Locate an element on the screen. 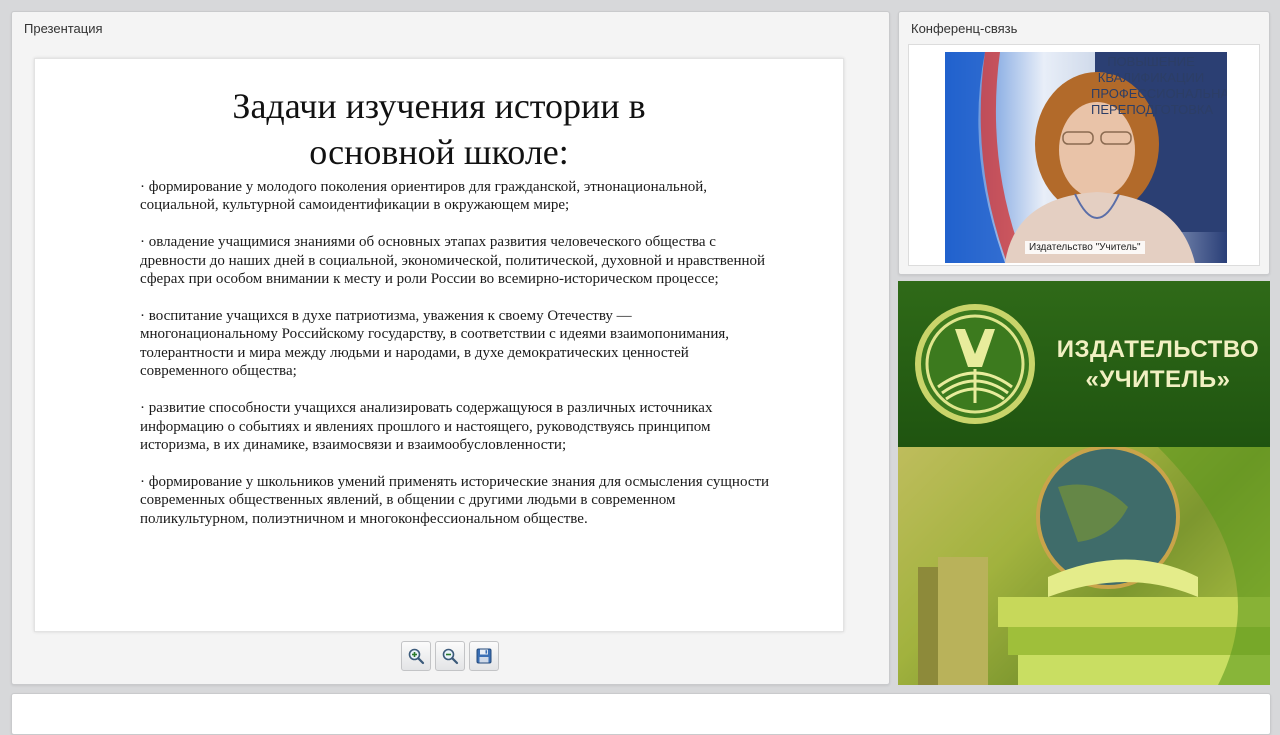 This screenshot has width=1280, height=735. publisher-banner-header: ИЗДАТЕЛЬСТВО «УЧИТЕЛЬ» is located at coordinates (1084, 364).